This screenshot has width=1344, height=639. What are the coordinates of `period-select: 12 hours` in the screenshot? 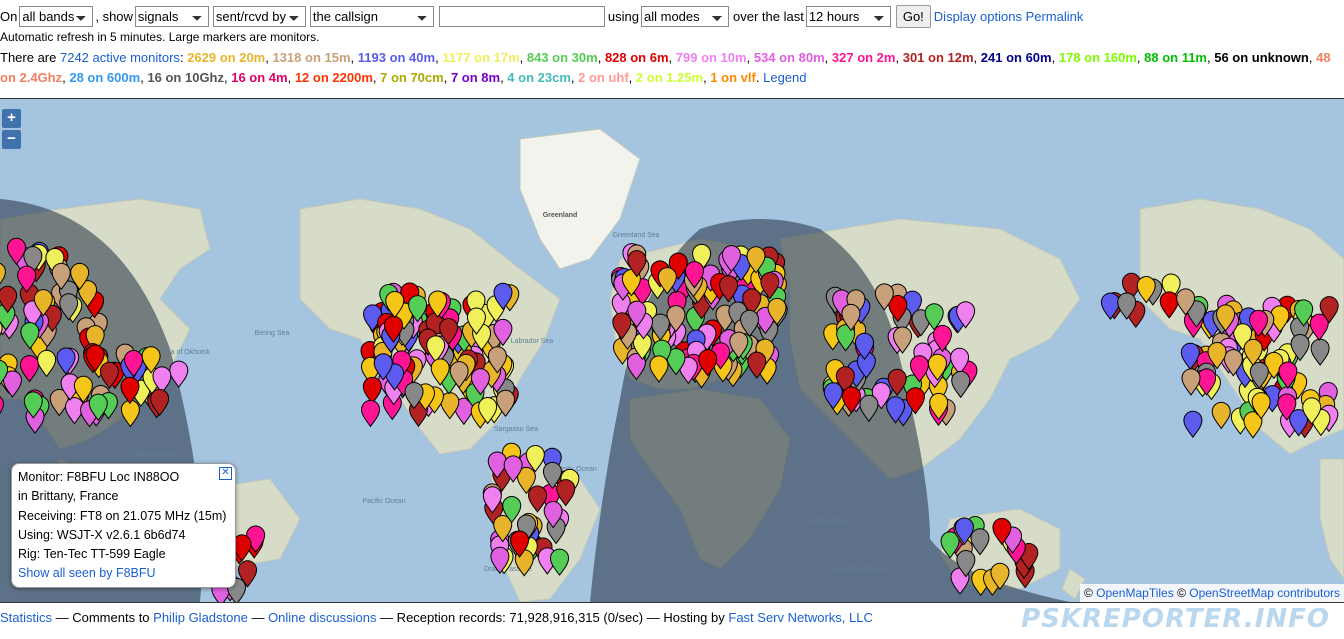 It's located at (848, 16).